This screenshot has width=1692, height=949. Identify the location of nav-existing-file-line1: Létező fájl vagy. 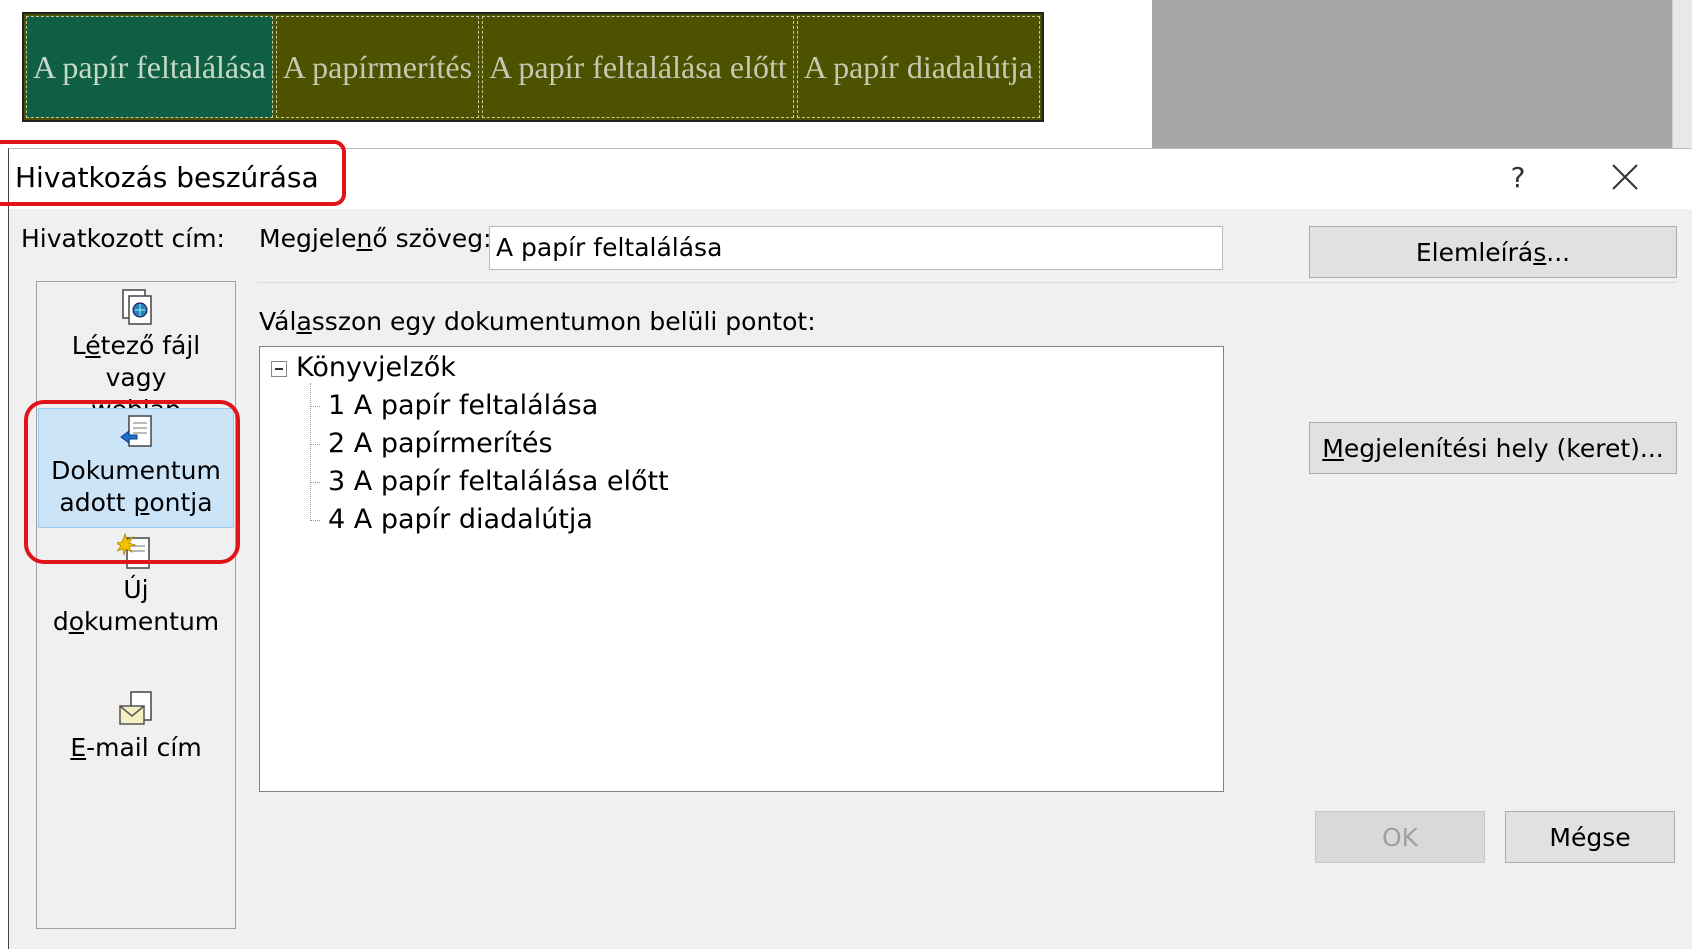
(136, 361).